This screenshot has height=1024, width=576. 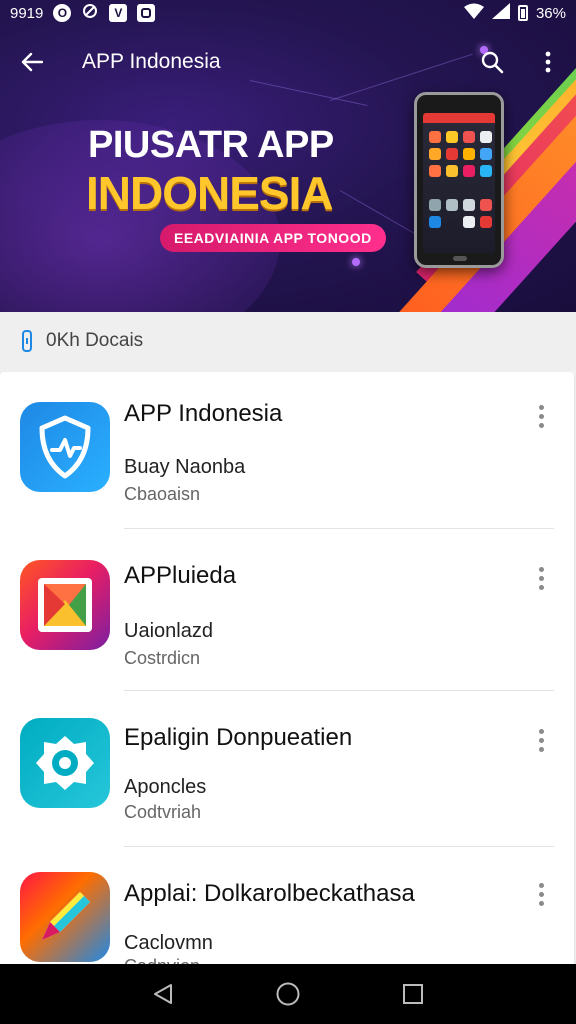 What do you see at coordinates (27, 341) in the screenshot?
I see `phone-icon` at bounding box center [27, 341].